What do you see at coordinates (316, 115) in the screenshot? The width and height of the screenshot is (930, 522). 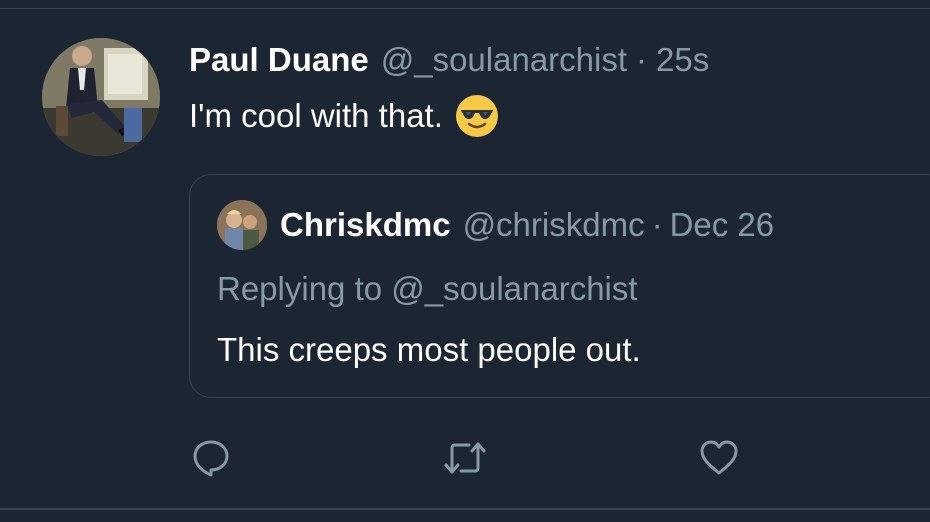 I see `tweet-text: I'm cool with that.` at bounding box center [316, 115].